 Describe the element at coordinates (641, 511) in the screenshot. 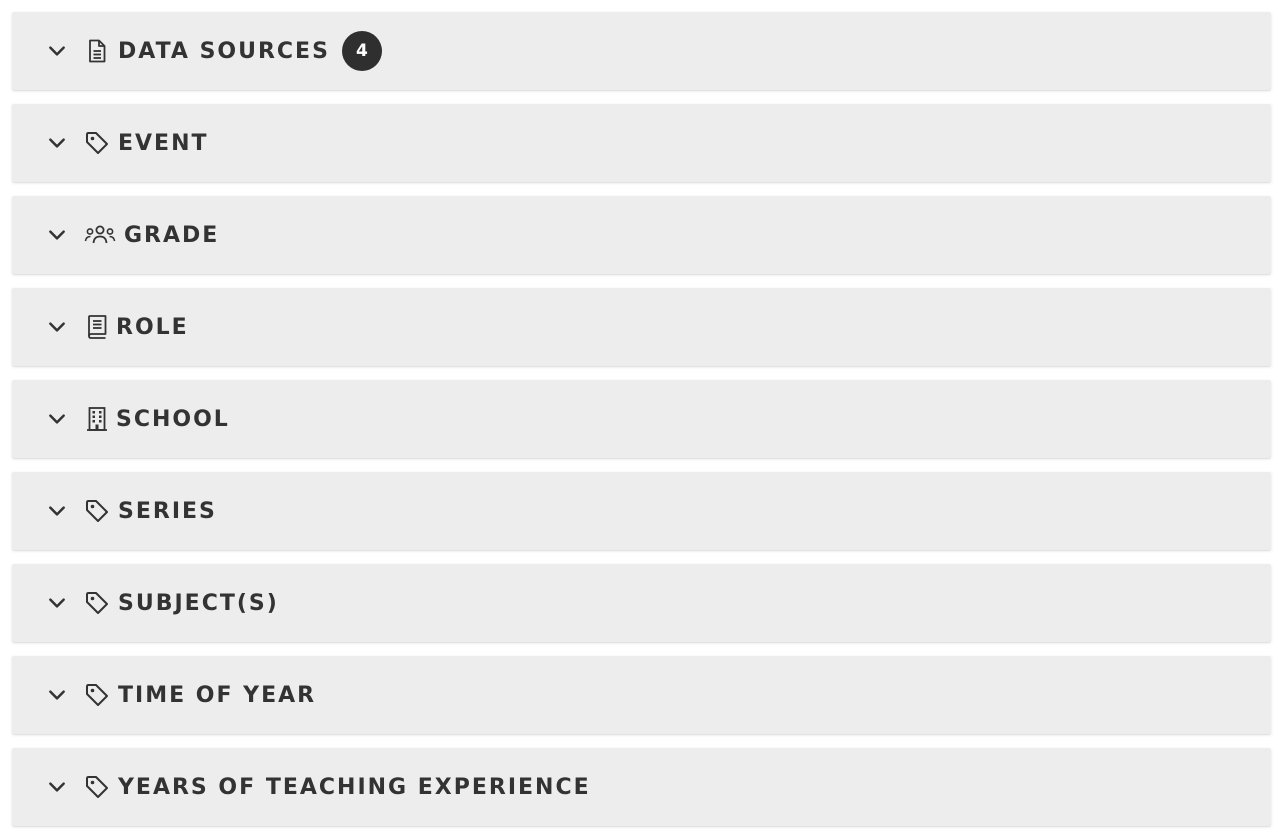

I see `filter-series: SERIES` at that location.